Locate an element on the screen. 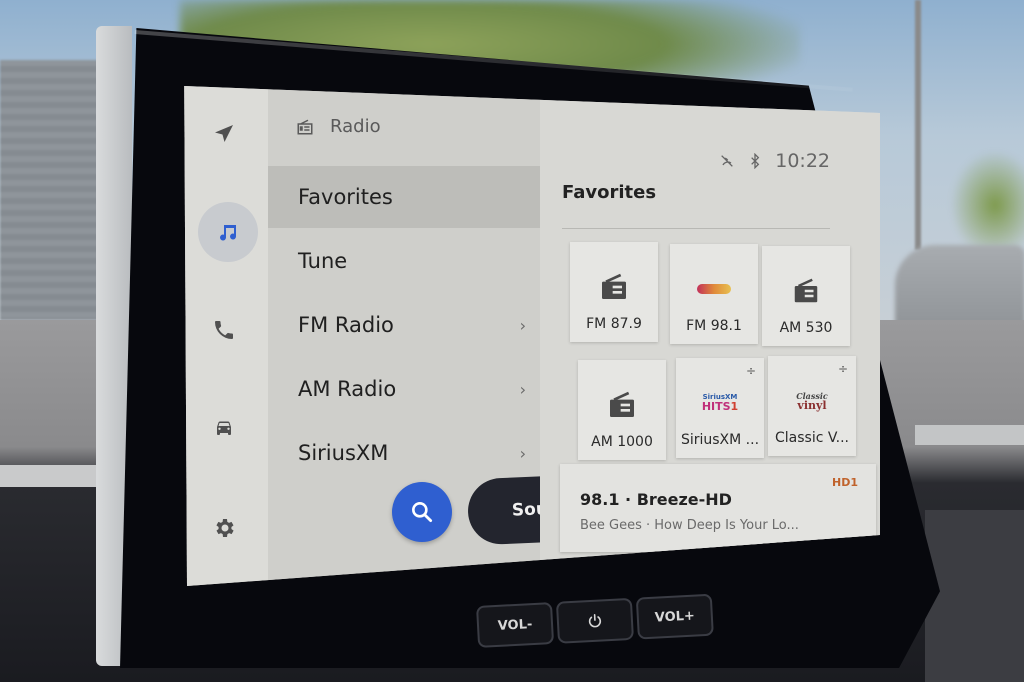 This screenshot has width=1024, height=682. clock: 10:22 is located at coordinates (802, 161).